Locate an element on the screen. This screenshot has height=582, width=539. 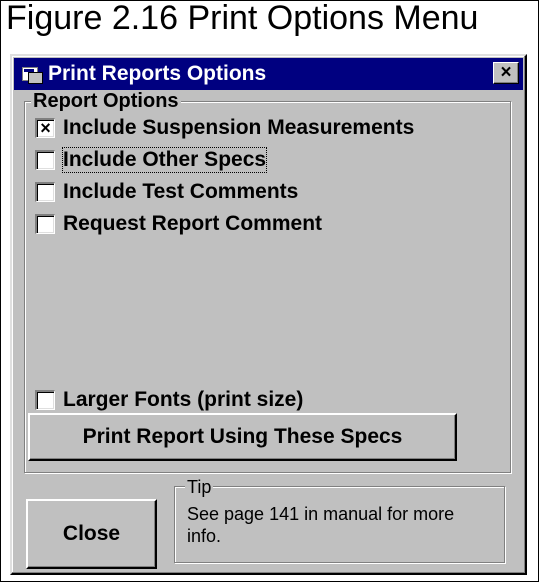
larger-fonts-checkbox: Larger Fonts (print size) is located at coordinates (169, 400).